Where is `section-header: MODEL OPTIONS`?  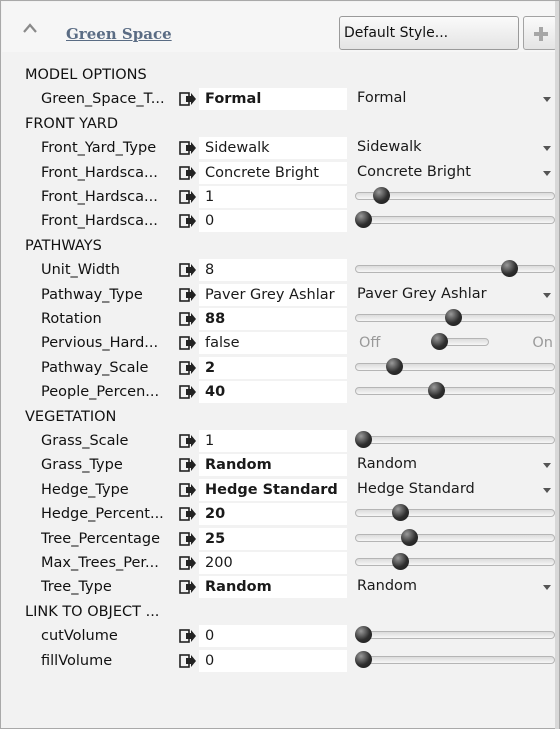
section-header: MODEL OPTIONS is located at coordinates (86, 75).